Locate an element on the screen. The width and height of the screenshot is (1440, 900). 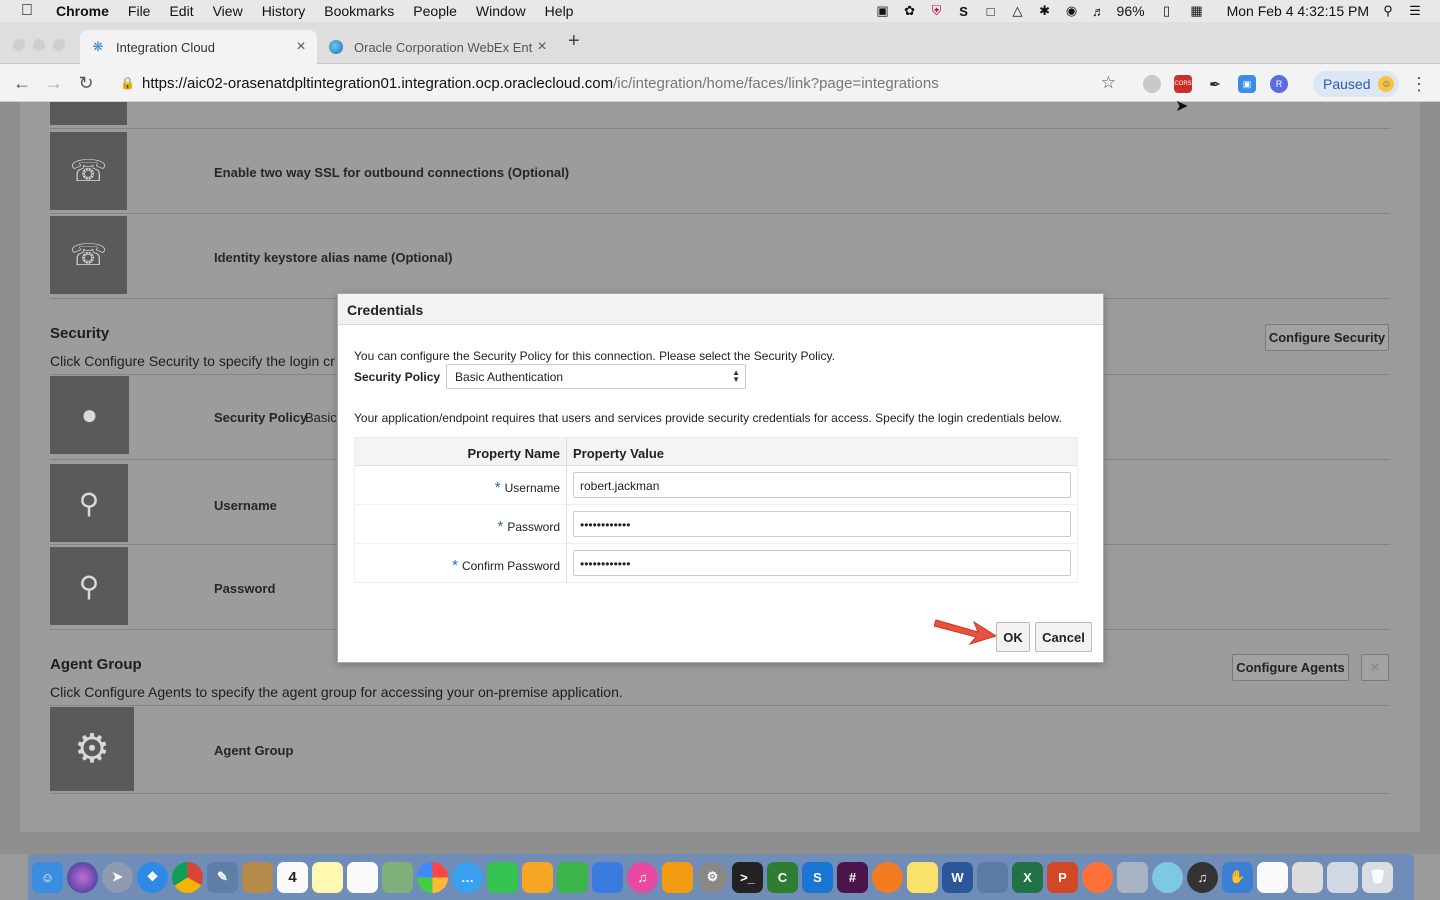
menu-bookmarks: Bookmarks is located at coordinates (359, 11).